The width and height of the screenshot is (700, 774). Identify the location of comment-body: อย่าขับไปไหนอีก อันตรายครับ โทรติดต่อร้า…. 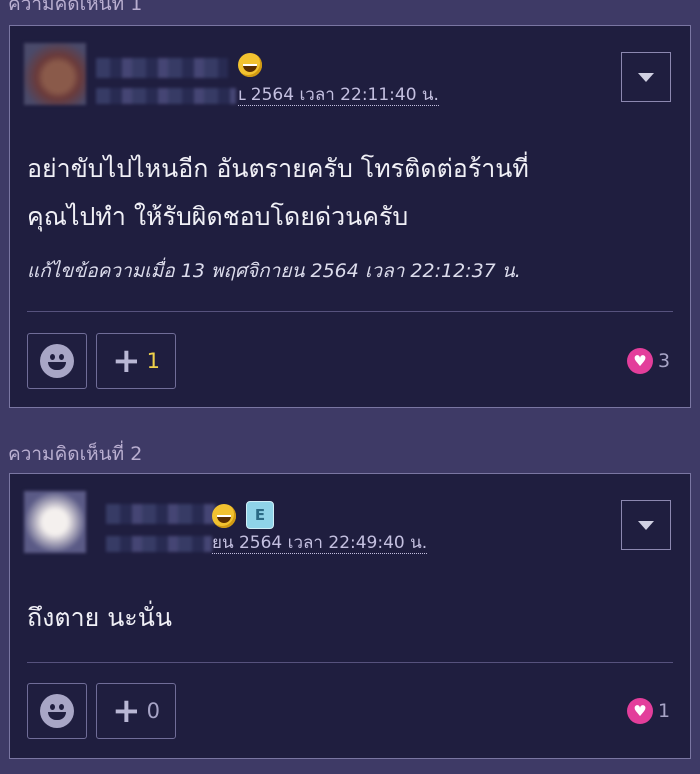
(278, 193).